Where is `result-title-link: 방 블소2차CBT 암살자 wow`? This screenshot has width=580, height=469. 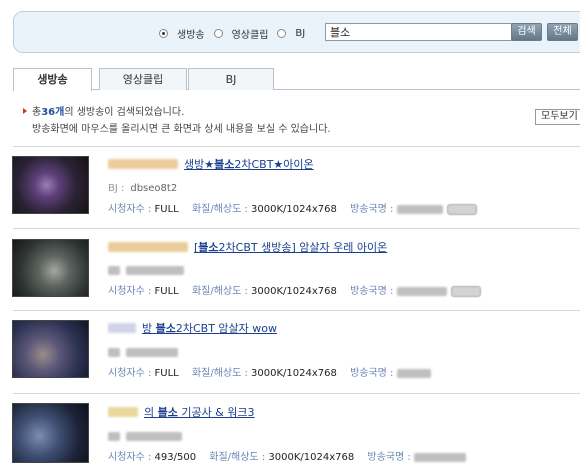
result-title-link: 방 블소2차CBT 암살자 wow is located at coordinates (209, 328).